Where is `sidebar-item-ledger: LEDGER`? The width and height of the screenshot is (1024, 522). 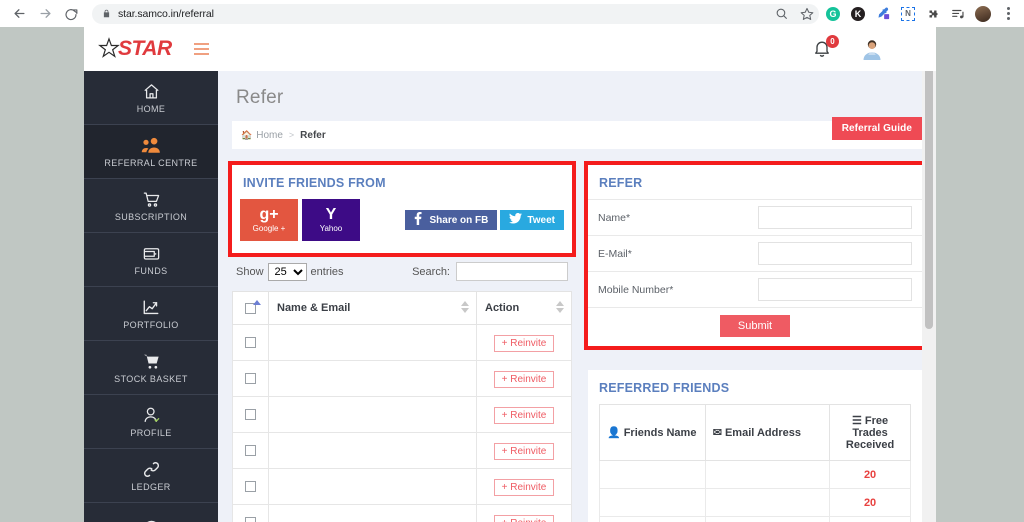
sidebar-item-ledger: LEDGER is located at coordinates (151, 476).